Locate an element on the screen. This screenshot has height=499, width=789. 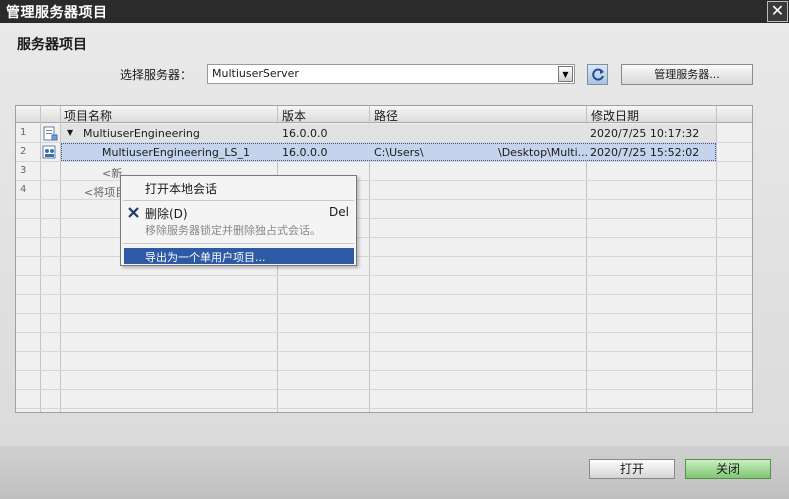
refresh-icon is located at coordinates (598, 74).